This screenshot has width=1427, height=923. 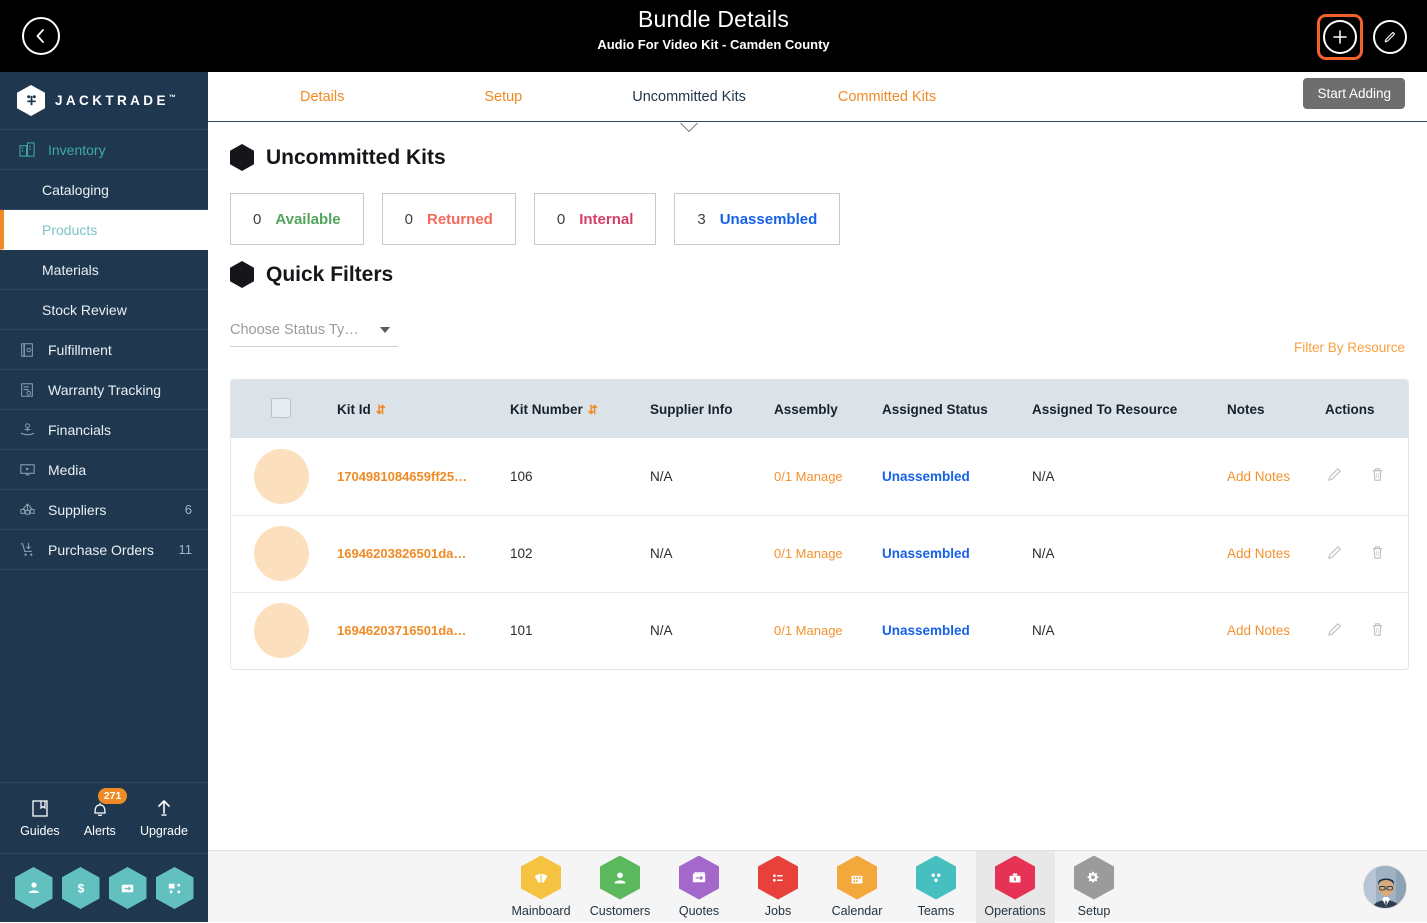 I want to click on plus-icon, so click(x=1340, y=37).